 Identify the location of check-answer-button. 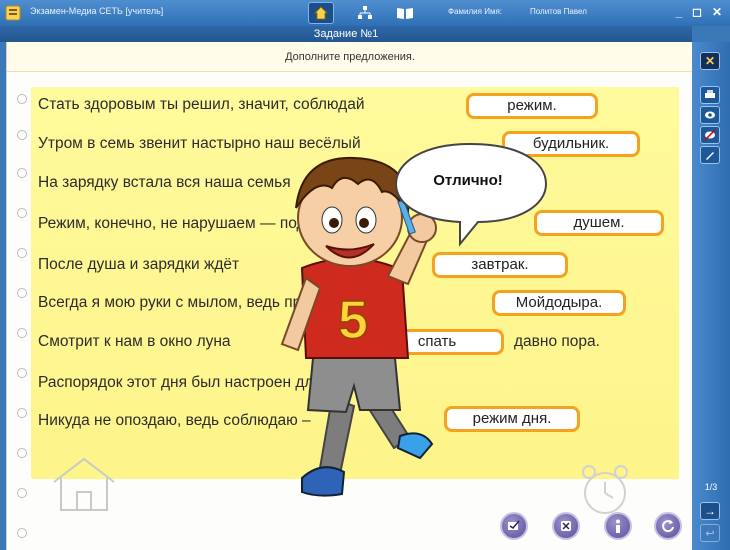
(514, 526).